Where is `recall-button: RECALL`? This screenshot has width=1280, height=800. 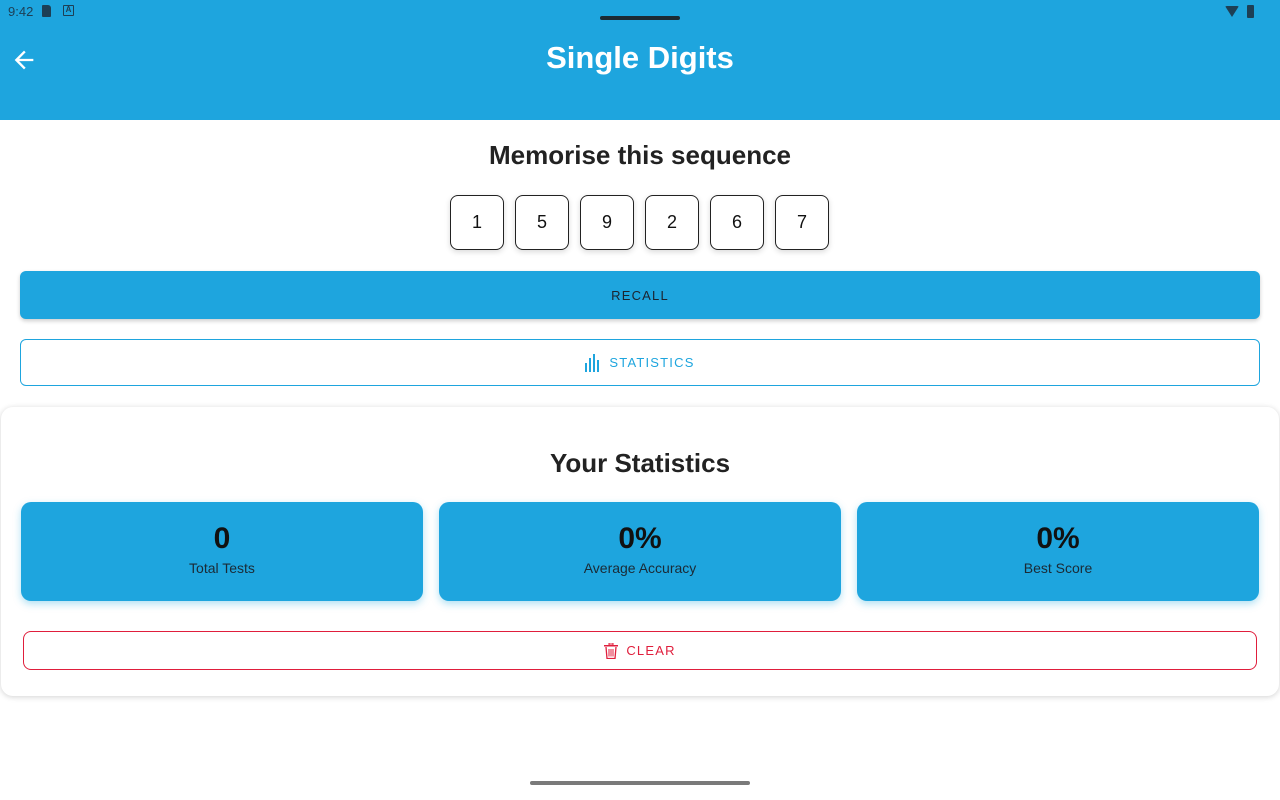
recall-button: RECALL is located at coordinates (640, 295).